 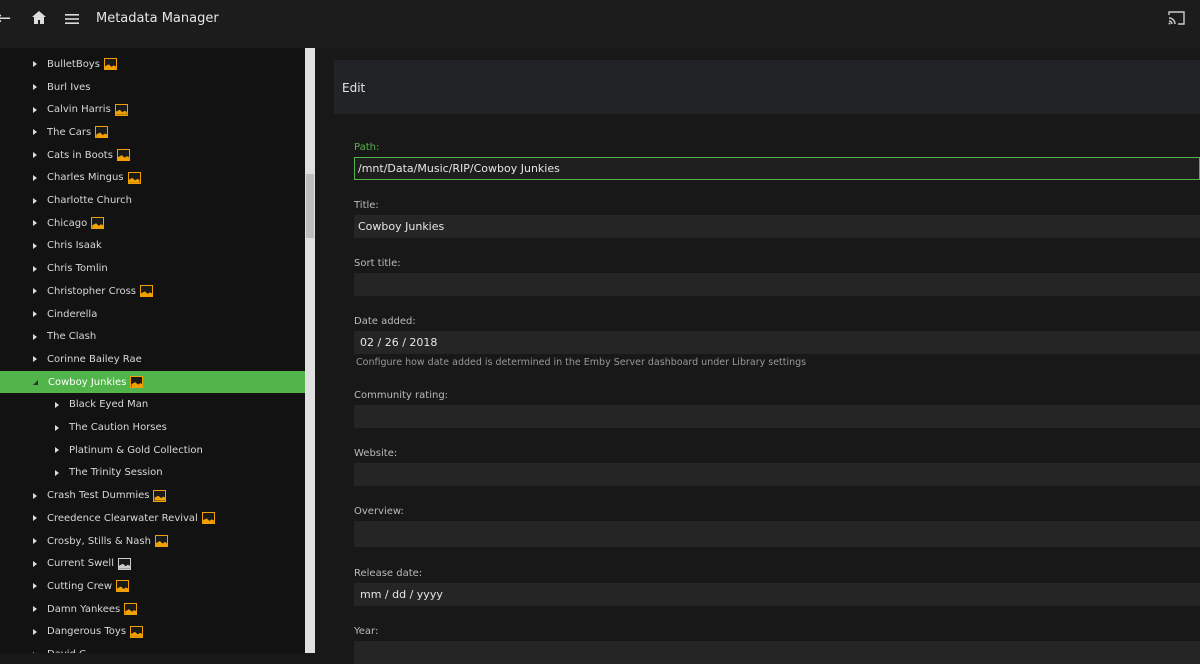 I want to click on tree-item-label: Chris Tomlin, so click(x=77, y=269).